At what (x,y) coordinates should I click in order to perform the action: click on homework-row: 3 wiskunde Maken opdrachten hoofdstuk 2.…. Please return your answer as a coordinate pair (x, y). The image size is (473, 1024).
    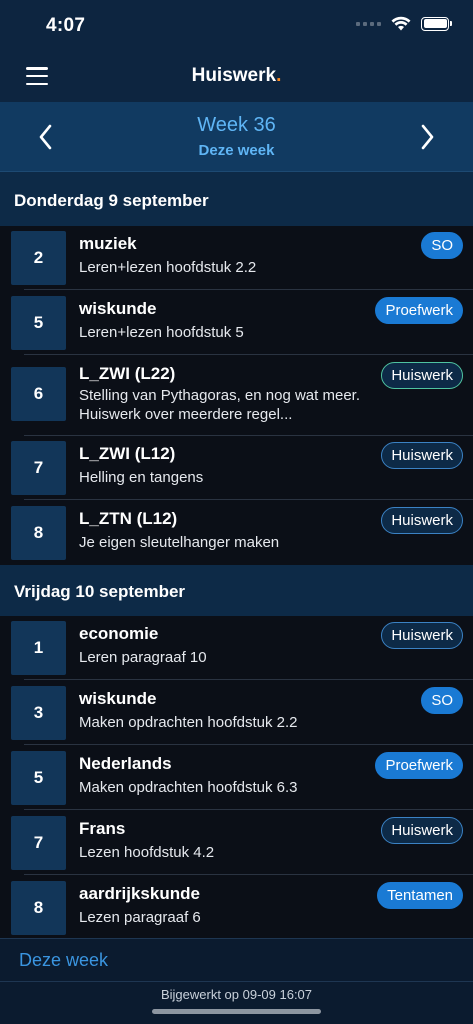
    Looking at the image, I should click on (236, 713).